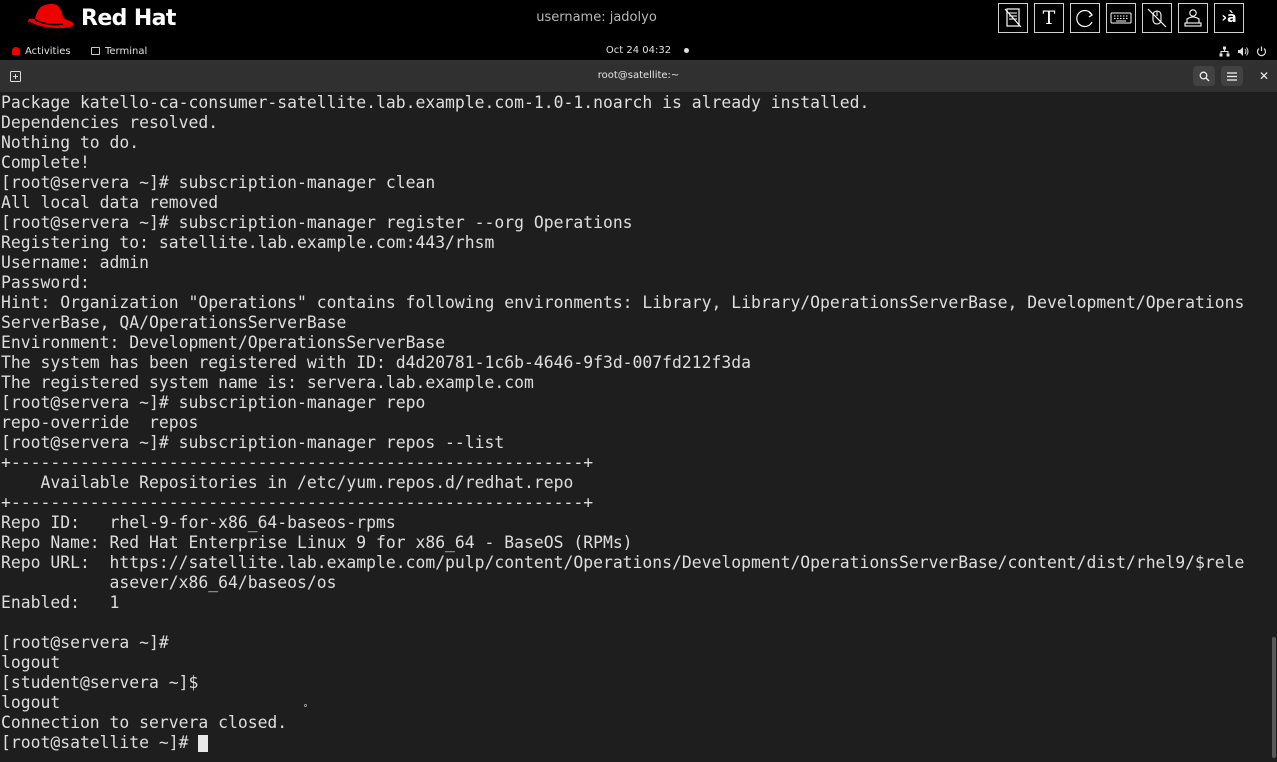  I want to click on scrollbar, so click(1274, 427).